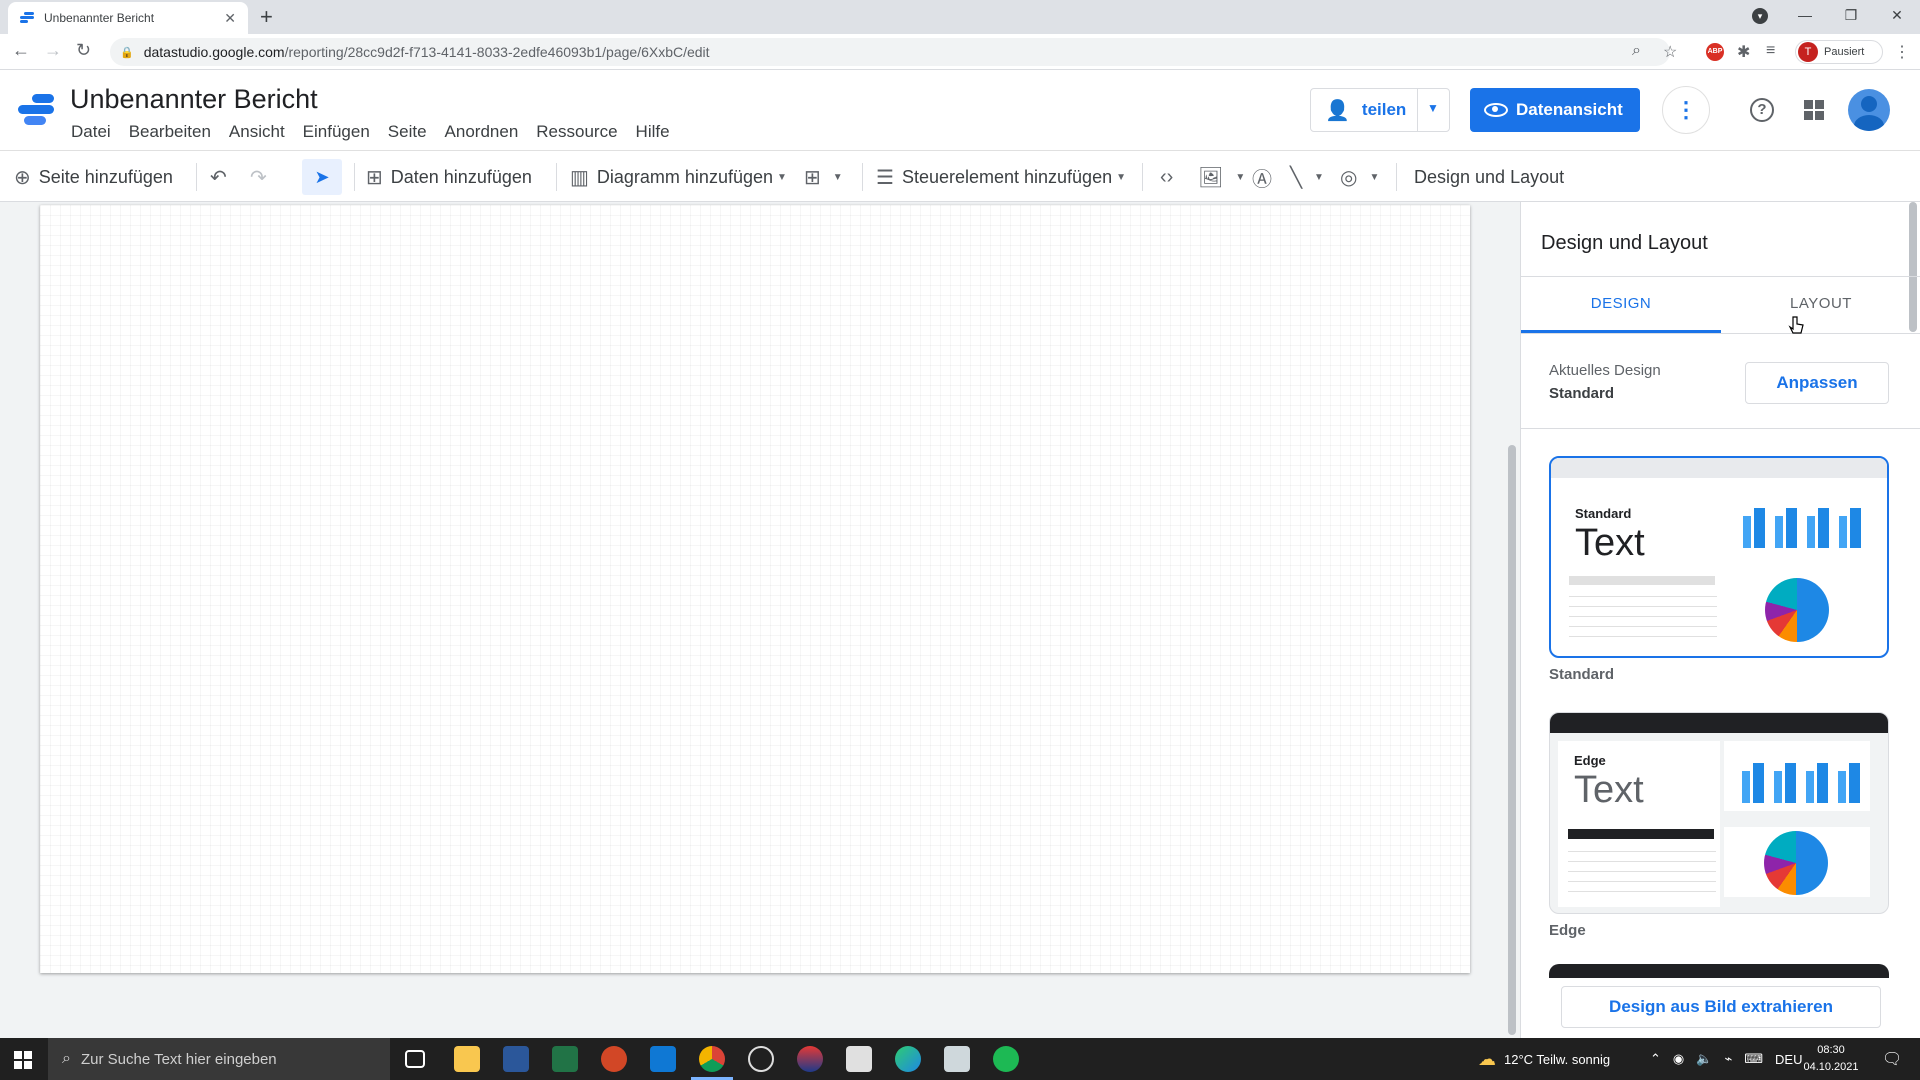 The image size is (1920, 1080). What do you see at coordinates (908, 1059) in the screenshot?
I see `edge-browser-icon` at bounding box center [908, 1059].